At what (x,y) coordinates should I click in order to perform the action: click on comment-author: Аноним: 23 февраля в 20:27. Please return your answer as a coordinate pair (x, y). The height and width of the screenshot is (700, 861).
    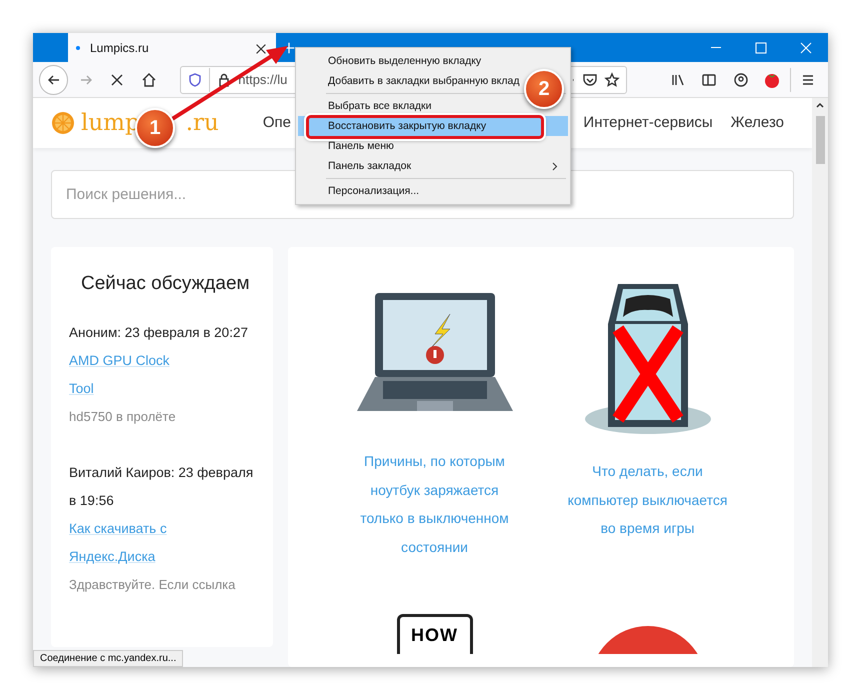
    Looking at the image, I should click on (159, 333).